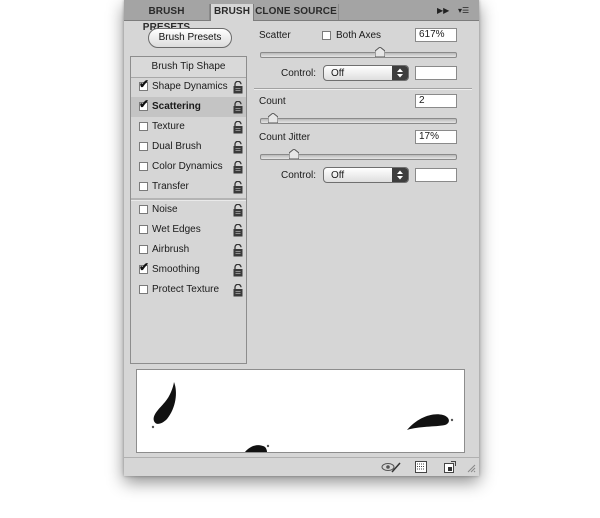 The width and height of the screenshot is (600, 518). I want to click on count-label: Count, so click(272, 101).